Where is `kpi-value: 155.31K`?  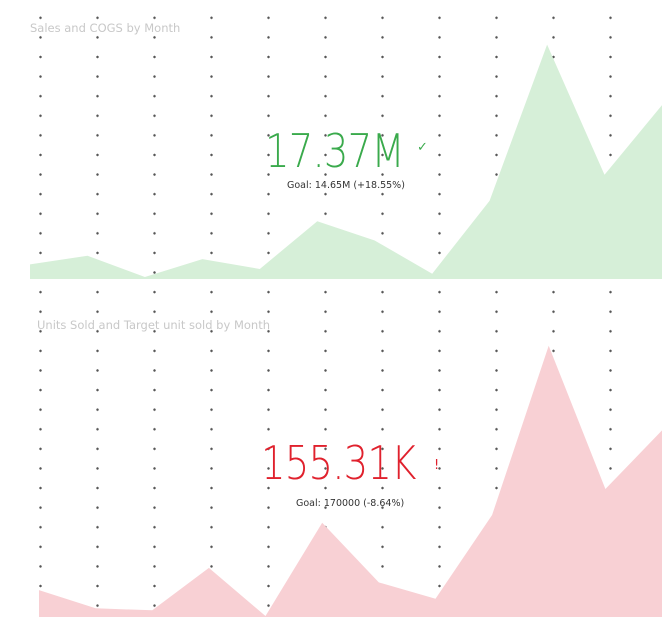 kpi-value: 155.31K is located at coordinates (339, 463).